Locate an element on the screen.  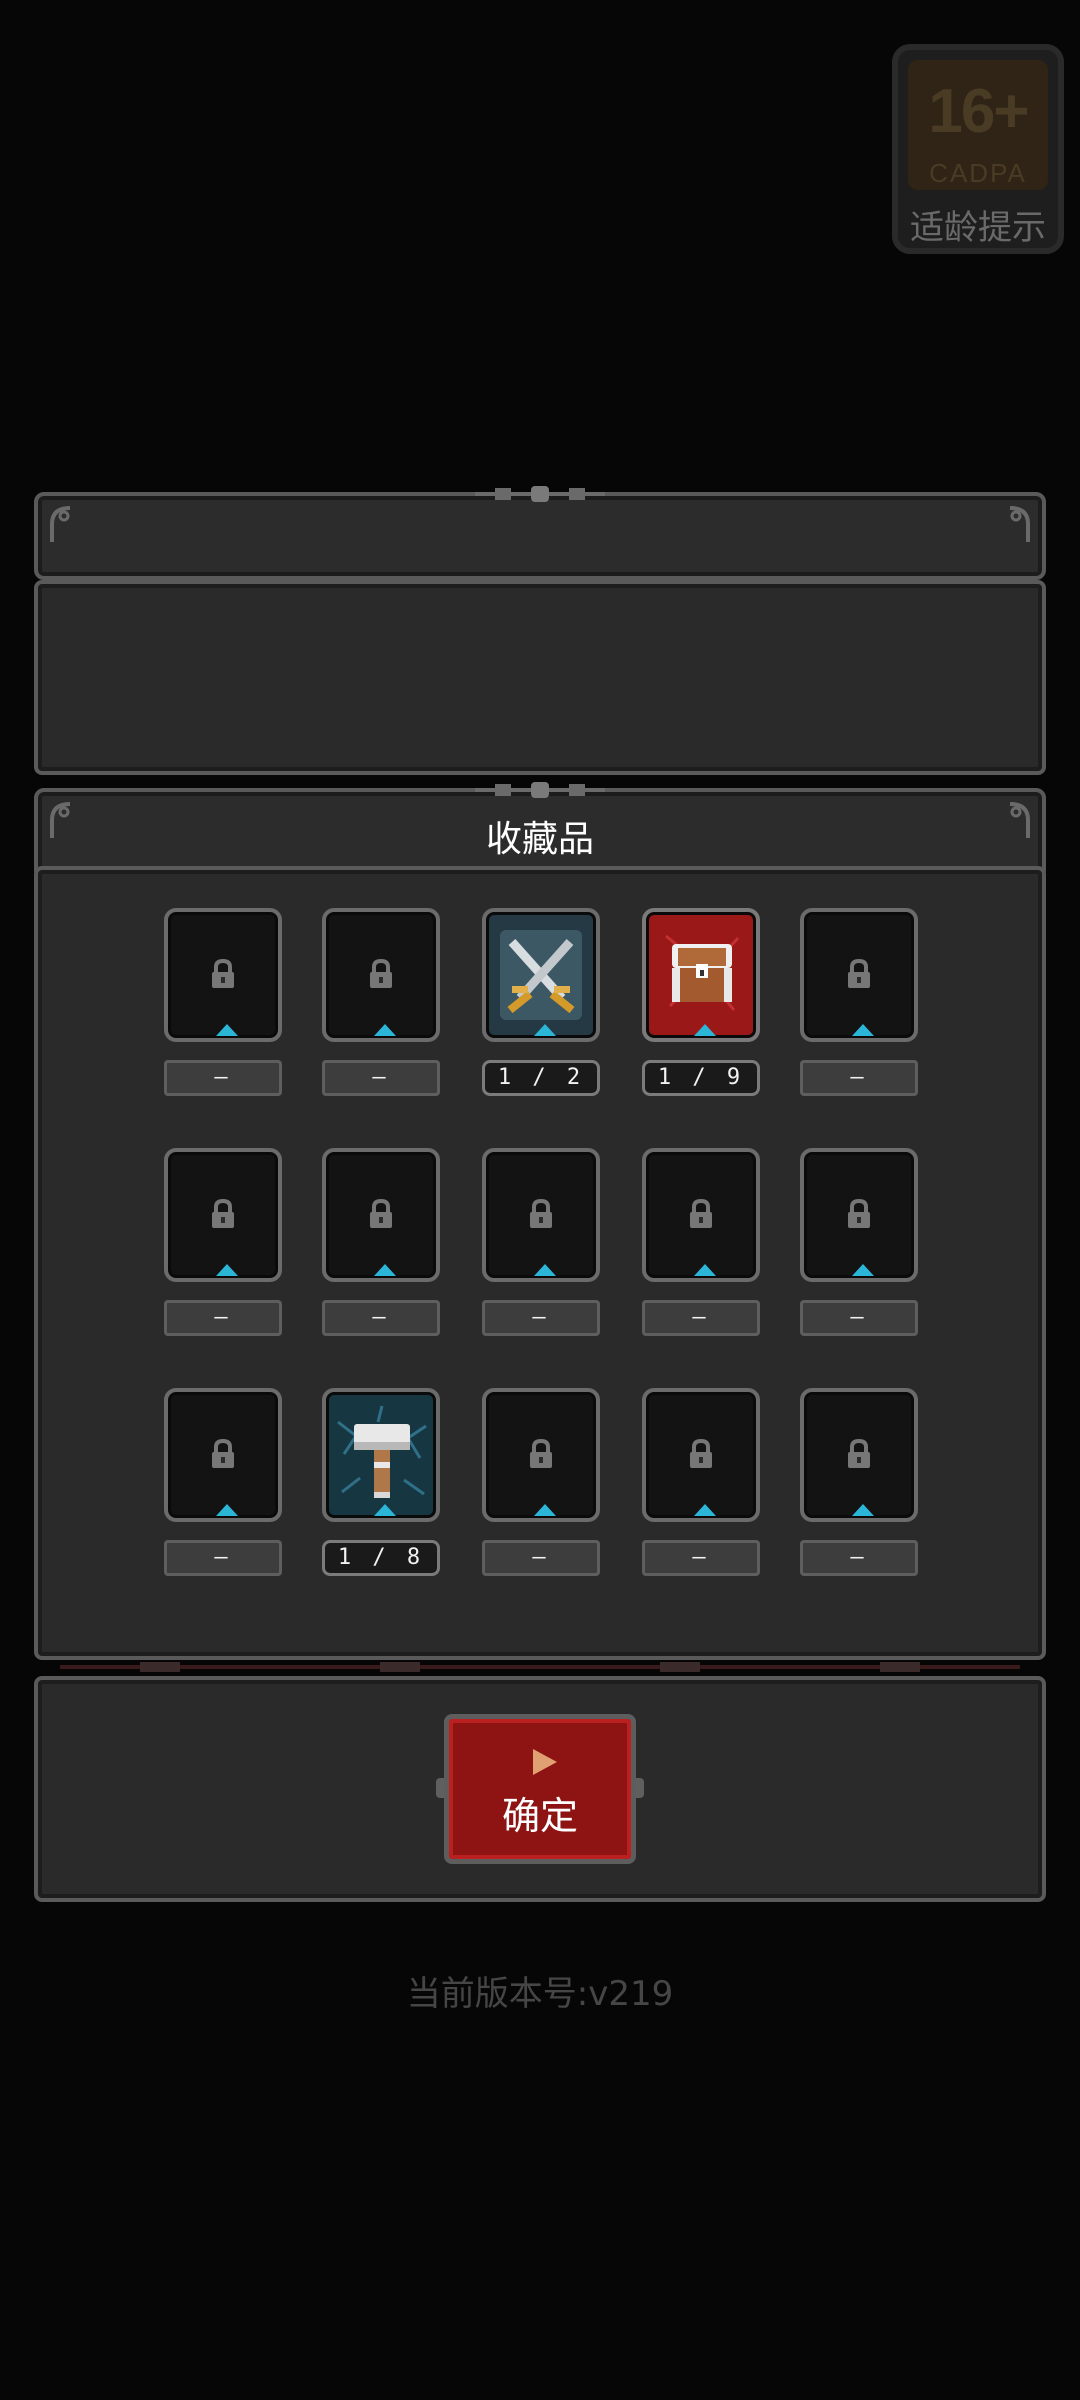
slot-count: 1 / 2 is located at coordinates (541, 1078).